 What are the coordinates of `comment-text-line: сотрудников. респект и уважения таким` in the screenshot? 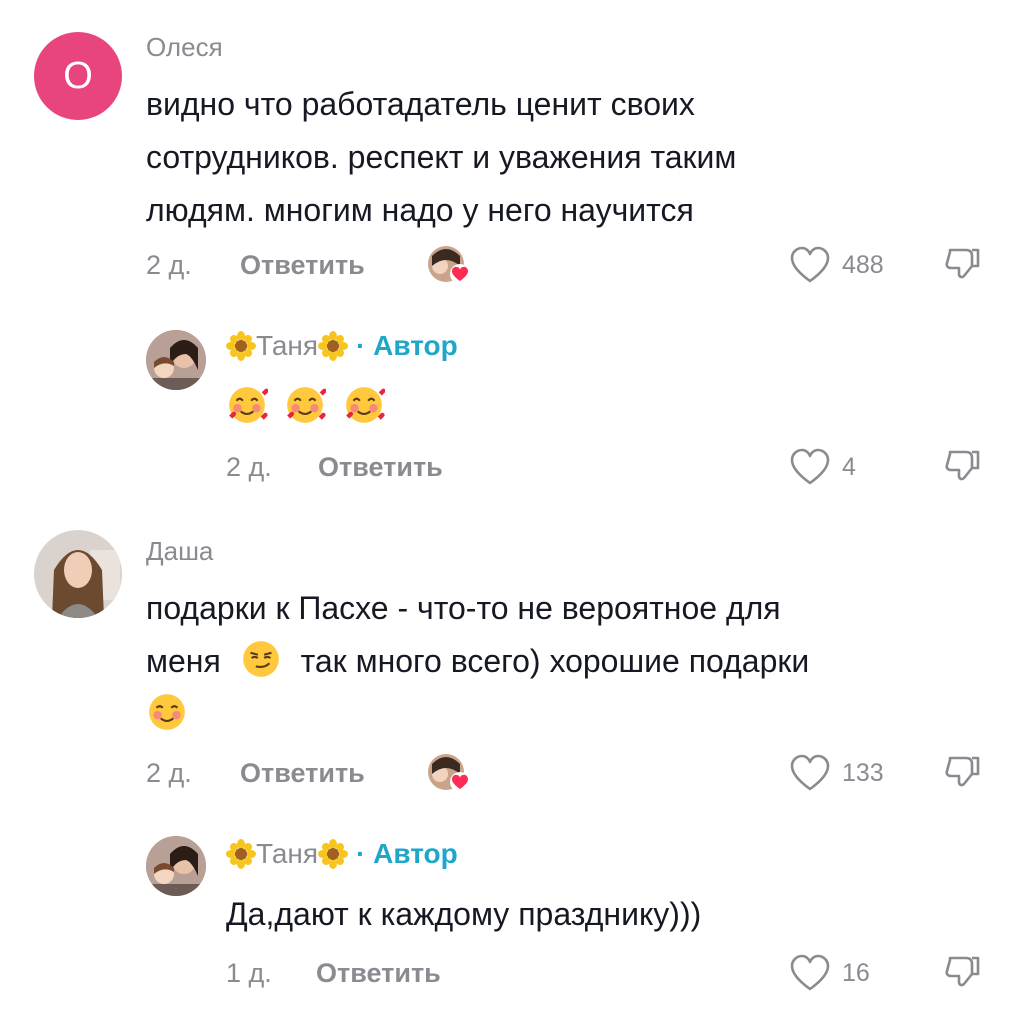 It's located at (441, 157).